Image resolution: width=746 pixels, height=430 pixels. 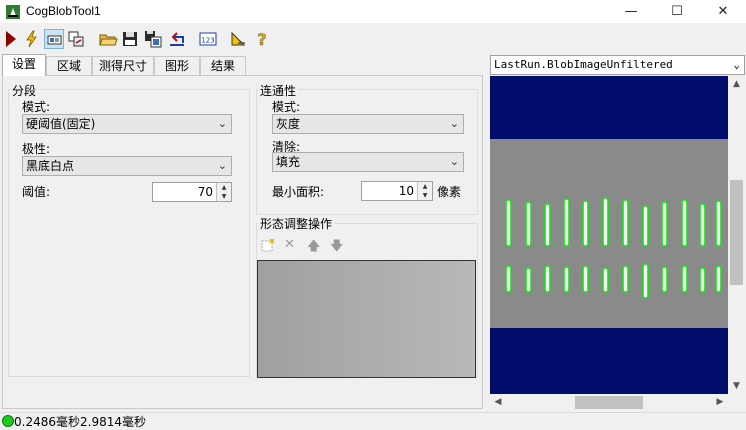 What do you see at coordinates (368, 124) in the screenshot?
I see `conn-mode-select: 灰度 ⌄` at bounding box center [368, 124].